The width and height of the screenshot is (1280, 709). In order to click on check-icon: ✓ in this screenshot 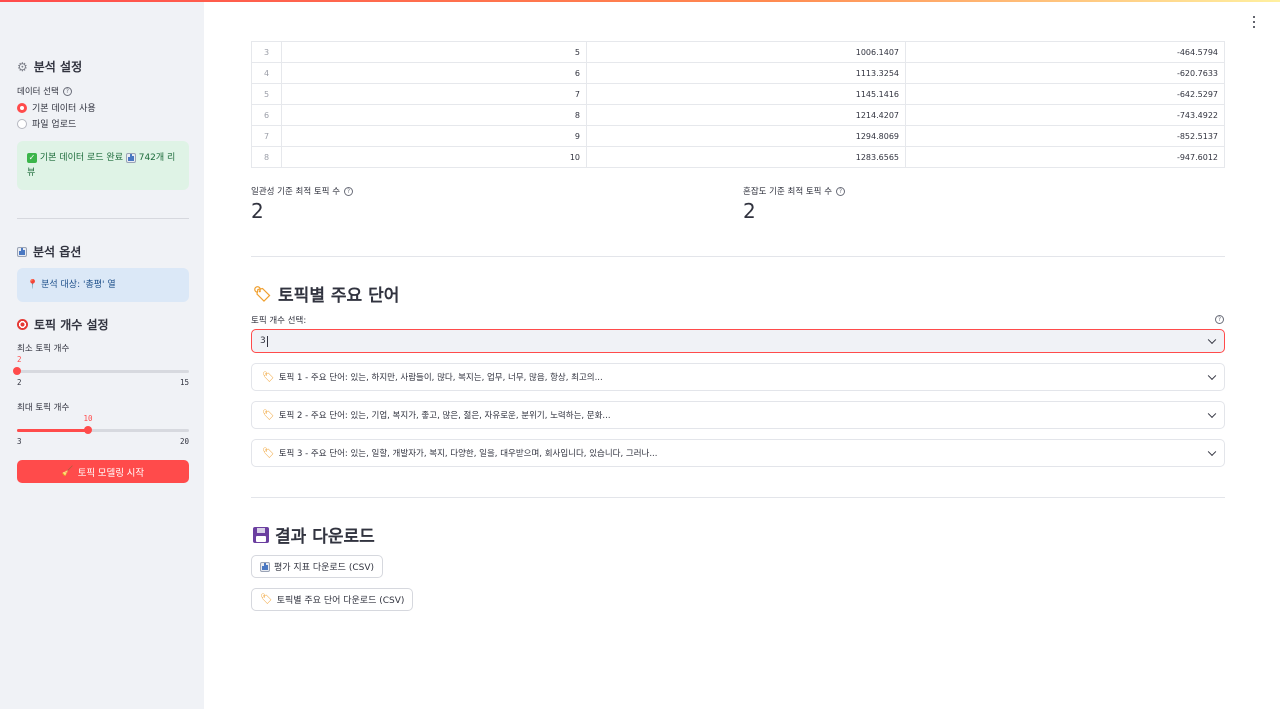, I will do `click(32, 157)`.